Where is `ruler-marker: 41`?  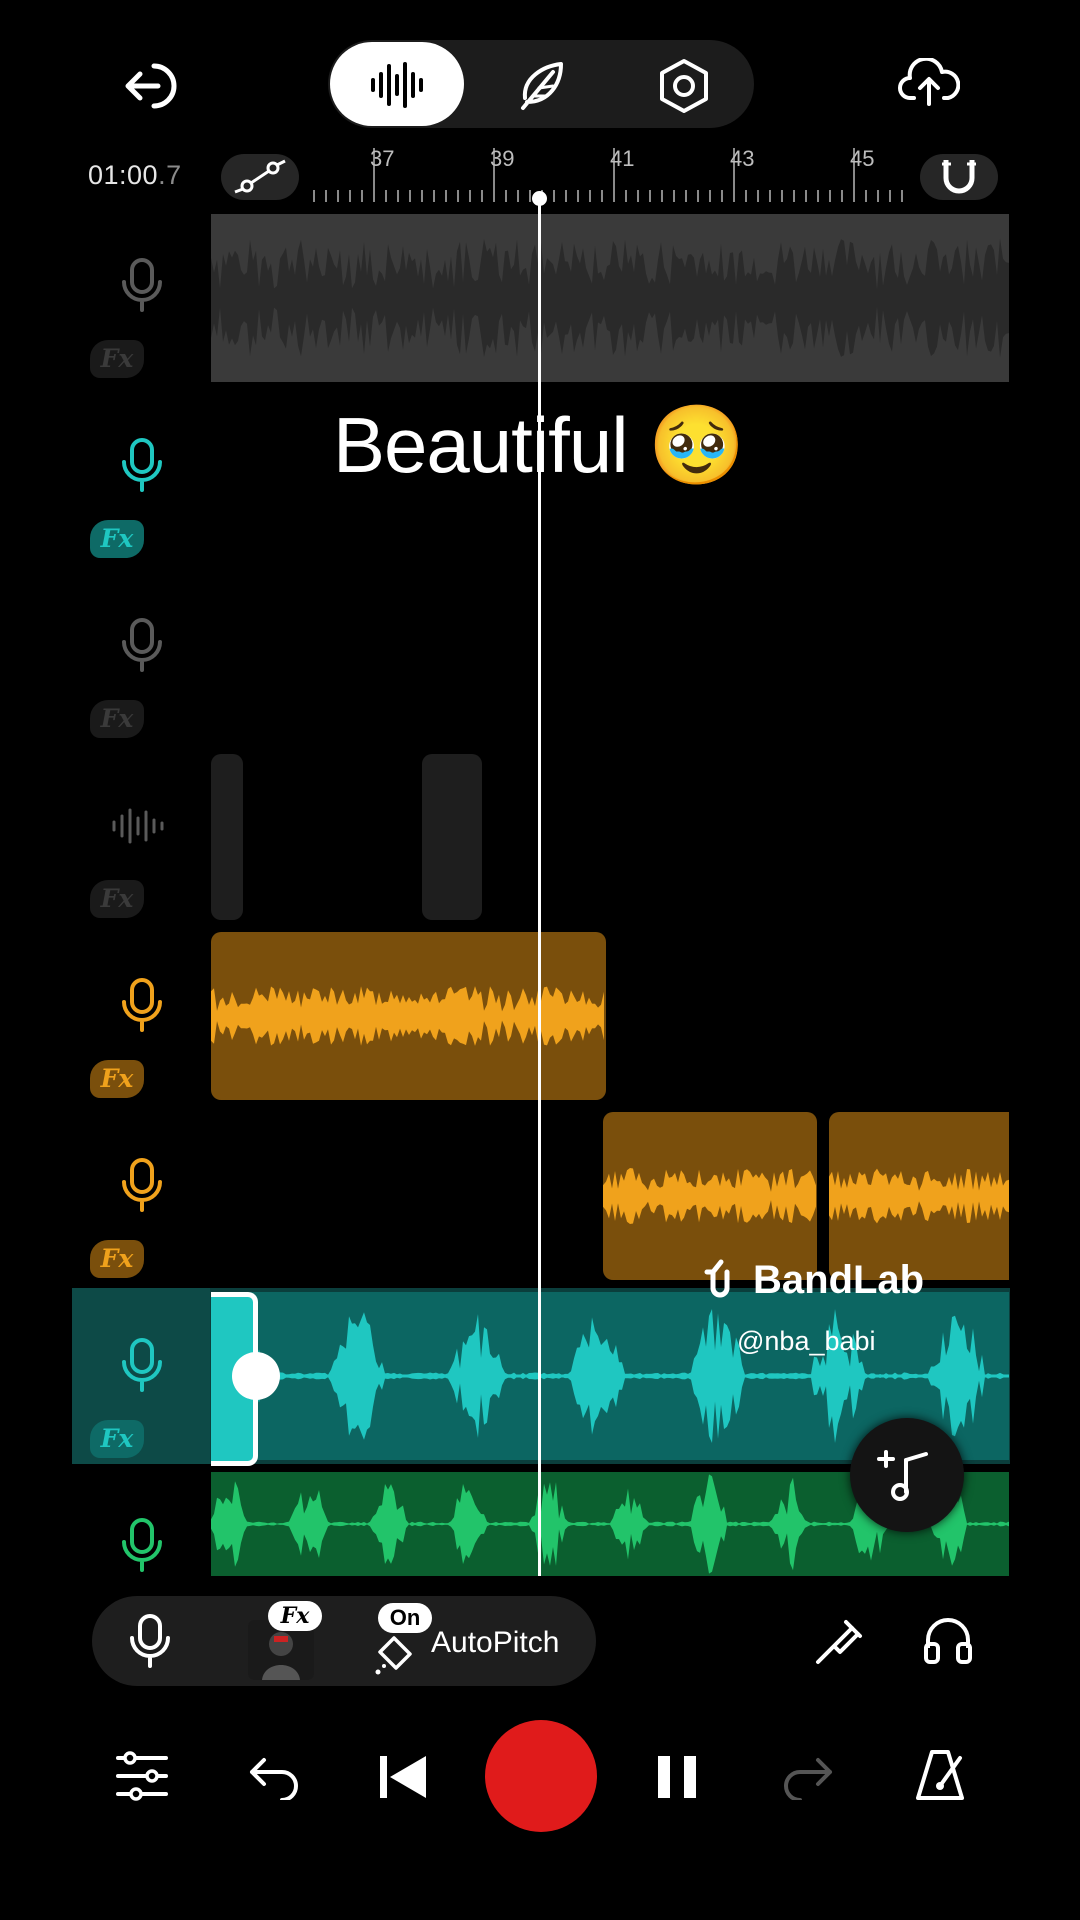
ruler-marker: 41 is located at coordinates (622, 158).